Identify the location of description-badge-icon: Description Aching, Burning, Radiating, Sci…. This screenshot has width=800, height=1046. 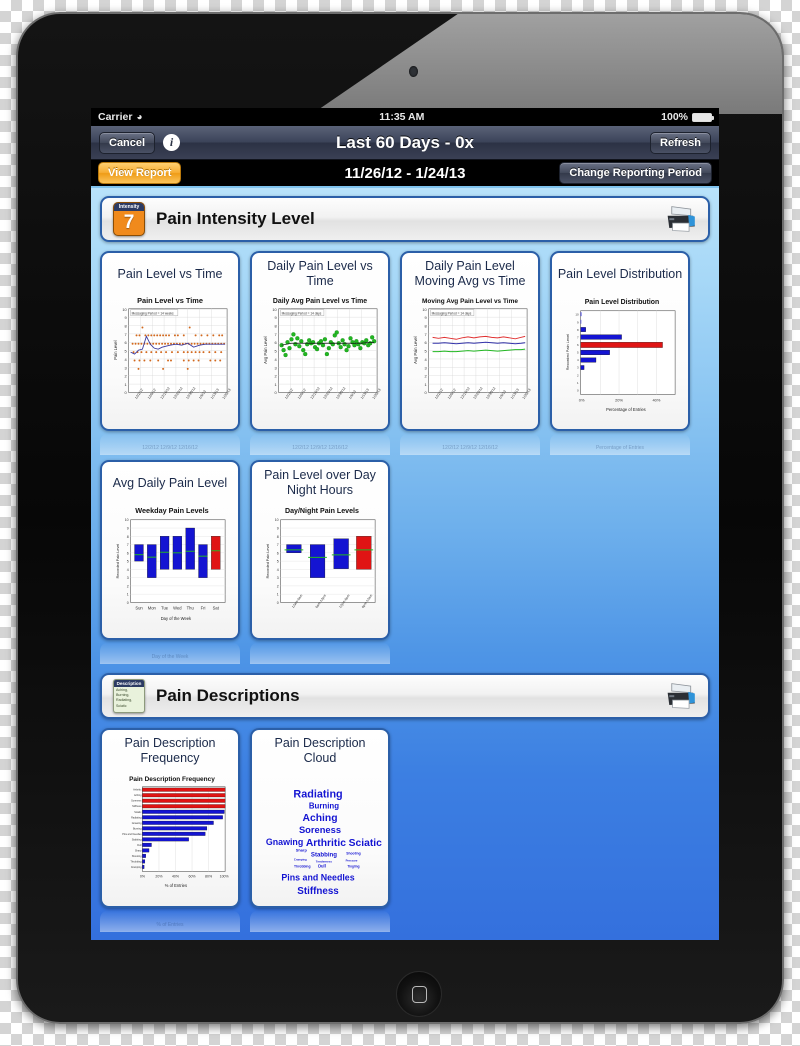
(129, 696).